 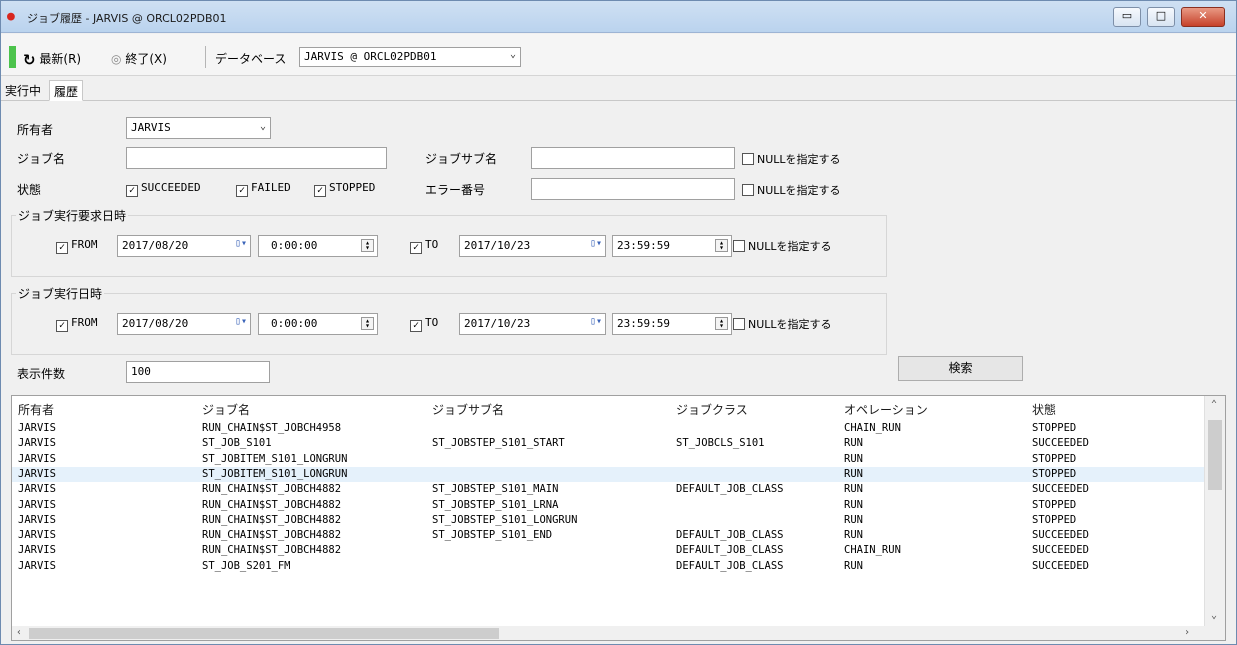 What do you see at coordinates (672, 324) in the screenshot?
I see `run-to-time-input: 23:59:59 ▴ ▾` at bounding box center [672, 324].